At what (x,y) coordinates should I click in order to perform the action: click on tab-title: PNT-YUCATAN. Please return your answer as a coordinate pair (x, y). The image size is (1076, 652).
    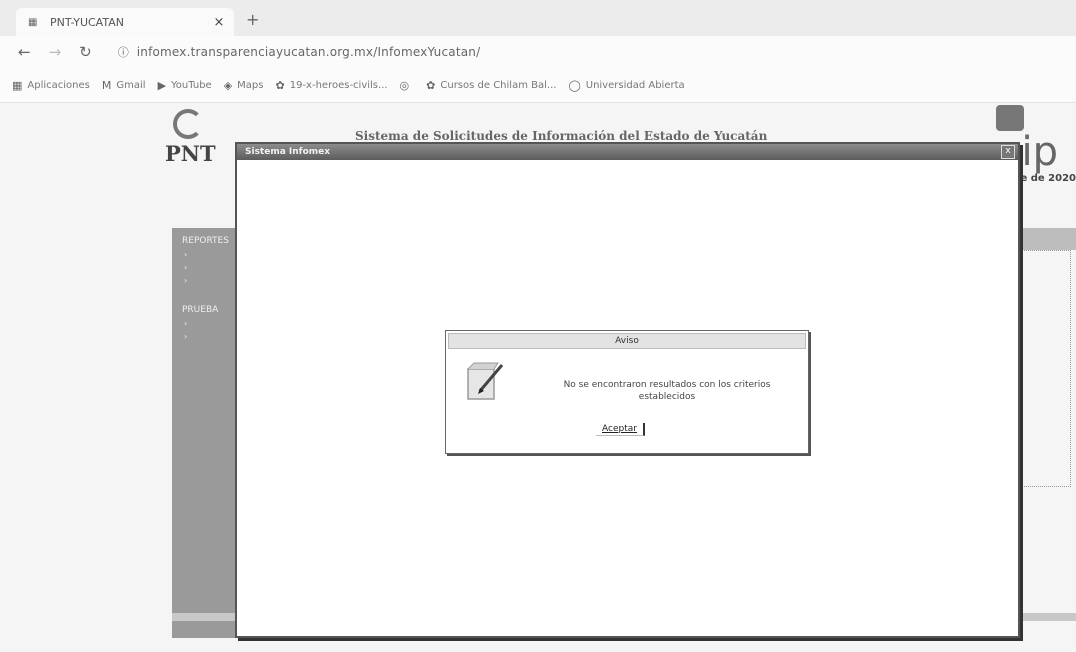
    Looking at the image, I should click on (87, 22).